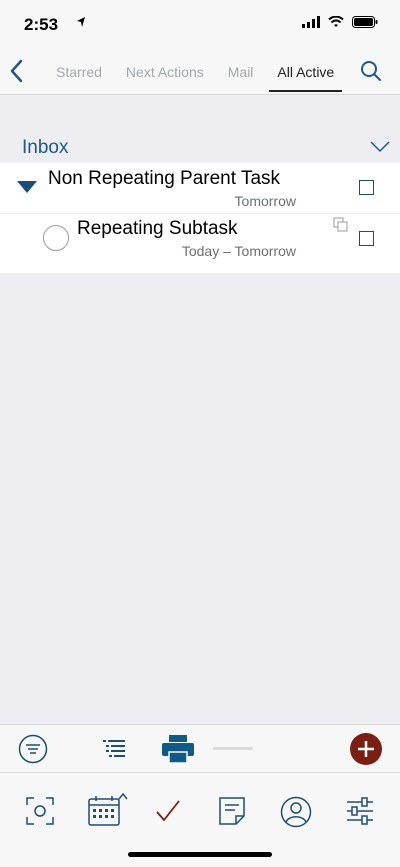 Image resolution: width=400 pixels, height=867 pixels. I want to click on chevron-down-icon, so click(380, 147).